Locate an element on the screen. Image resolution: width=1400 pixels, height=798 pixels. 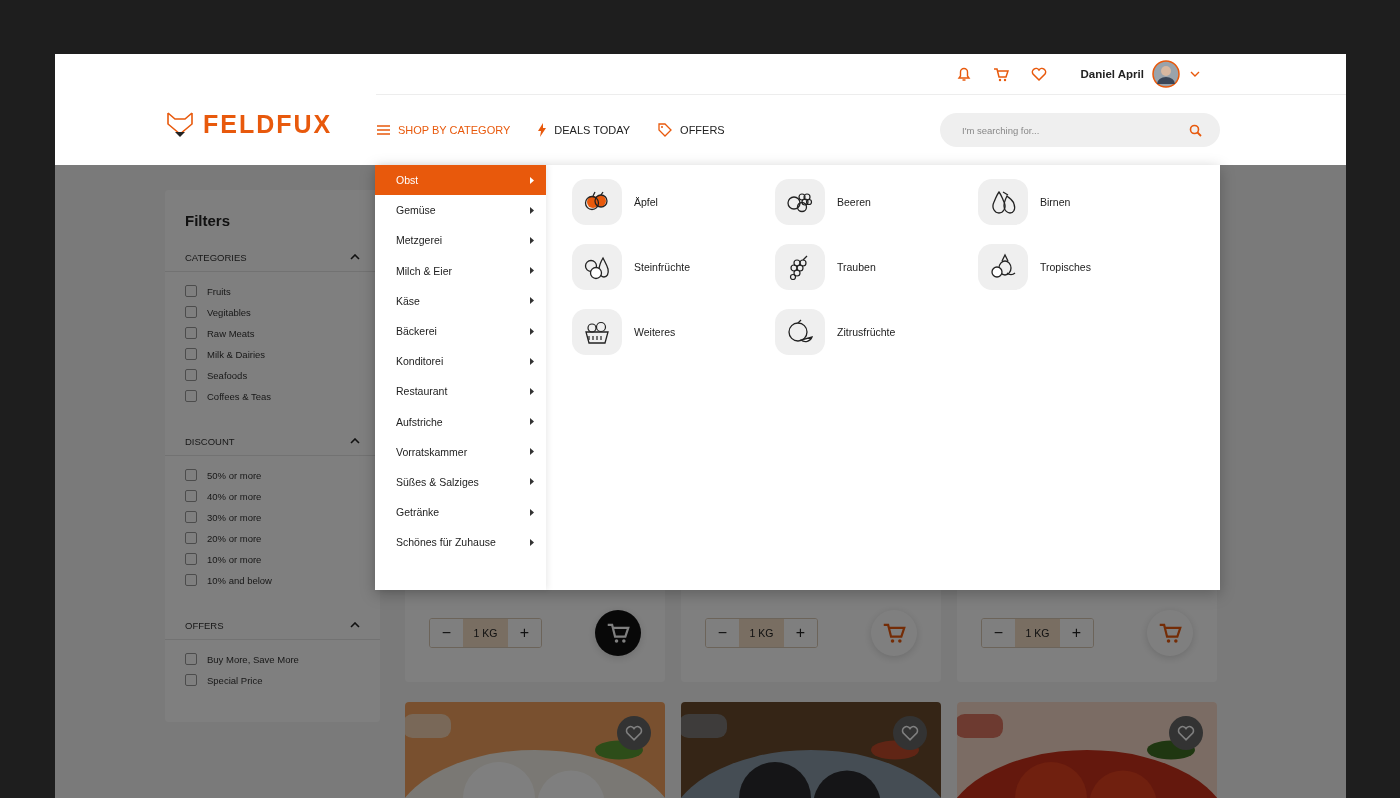
category-item: Getränke is located at coordinates (460, 512).